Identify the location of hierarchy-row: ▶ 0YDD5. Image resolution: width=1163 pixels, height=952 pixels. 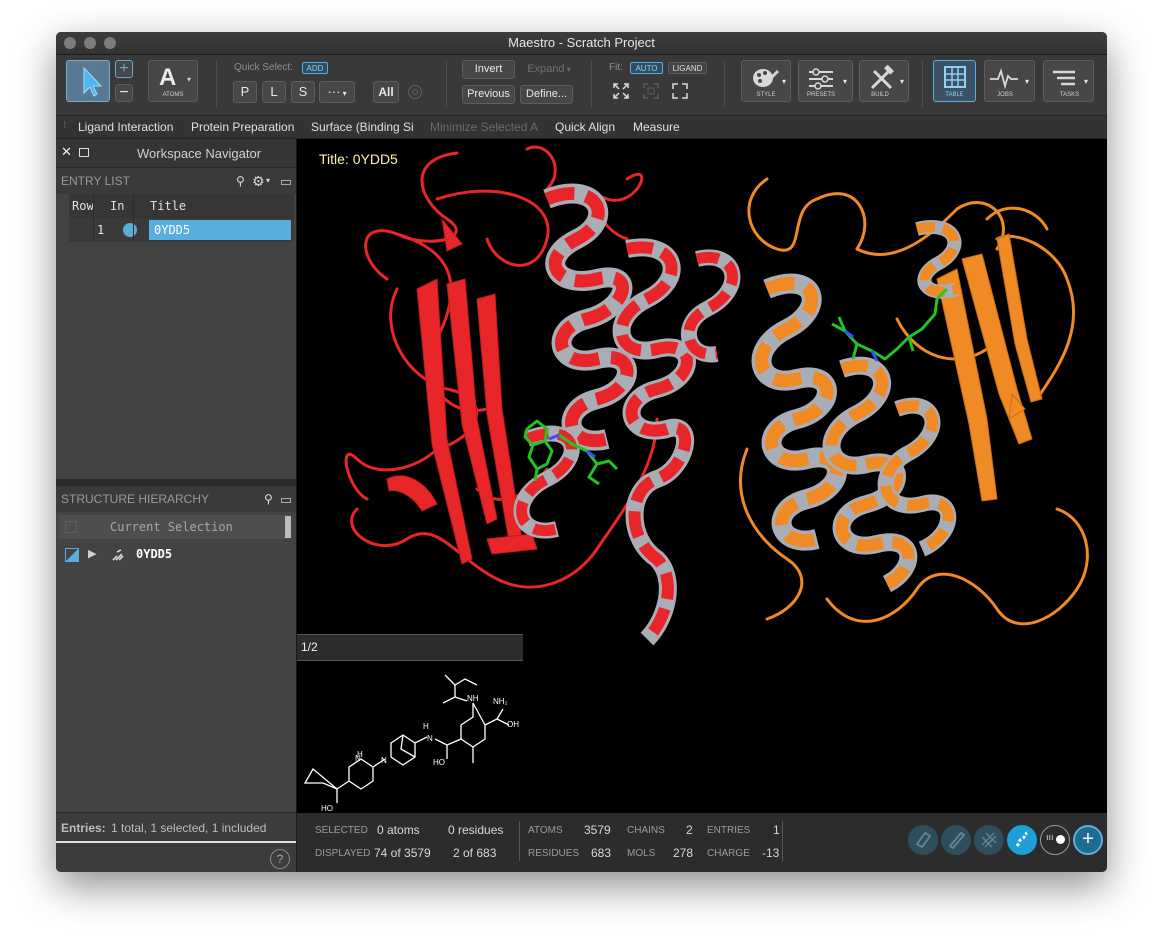
(175, 555).